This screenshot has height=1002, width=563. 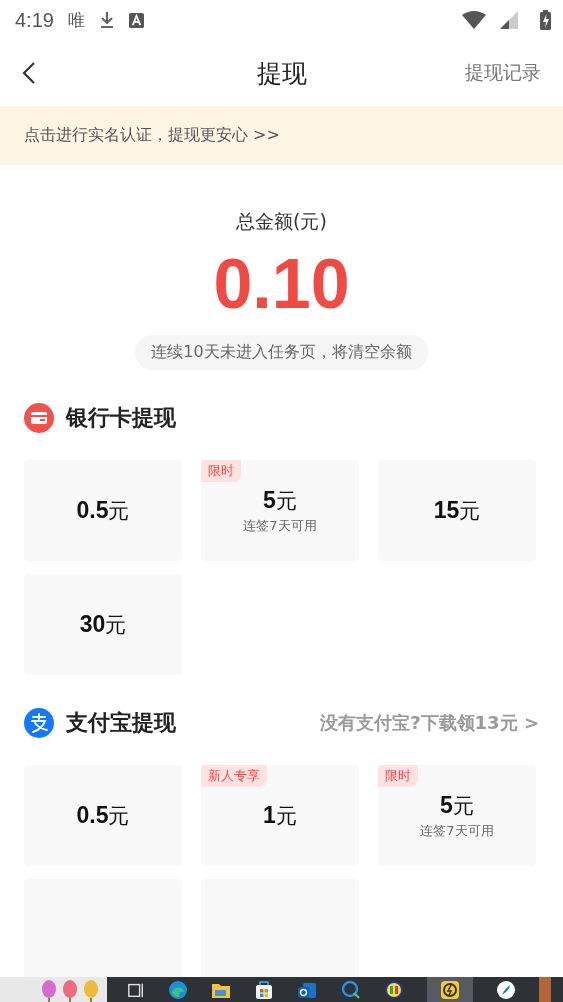 I want to click on browser-icon, so click(x=177, y=989).